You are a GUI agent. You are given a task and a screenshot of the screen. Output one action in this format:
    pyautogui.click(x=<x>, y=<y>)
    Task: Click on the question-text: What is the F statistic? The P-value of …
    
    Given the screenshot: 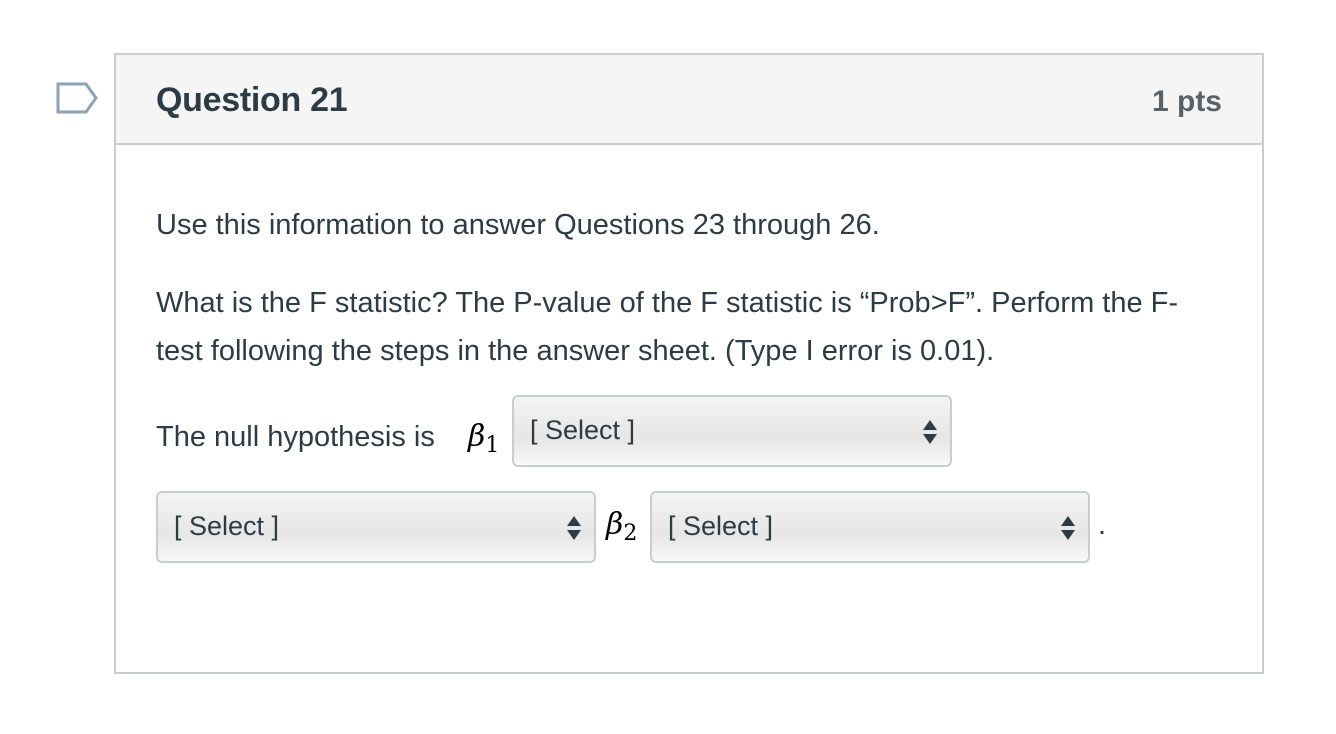 What is the action you would take?
    pyautogui.click(x=667, y=327)
    